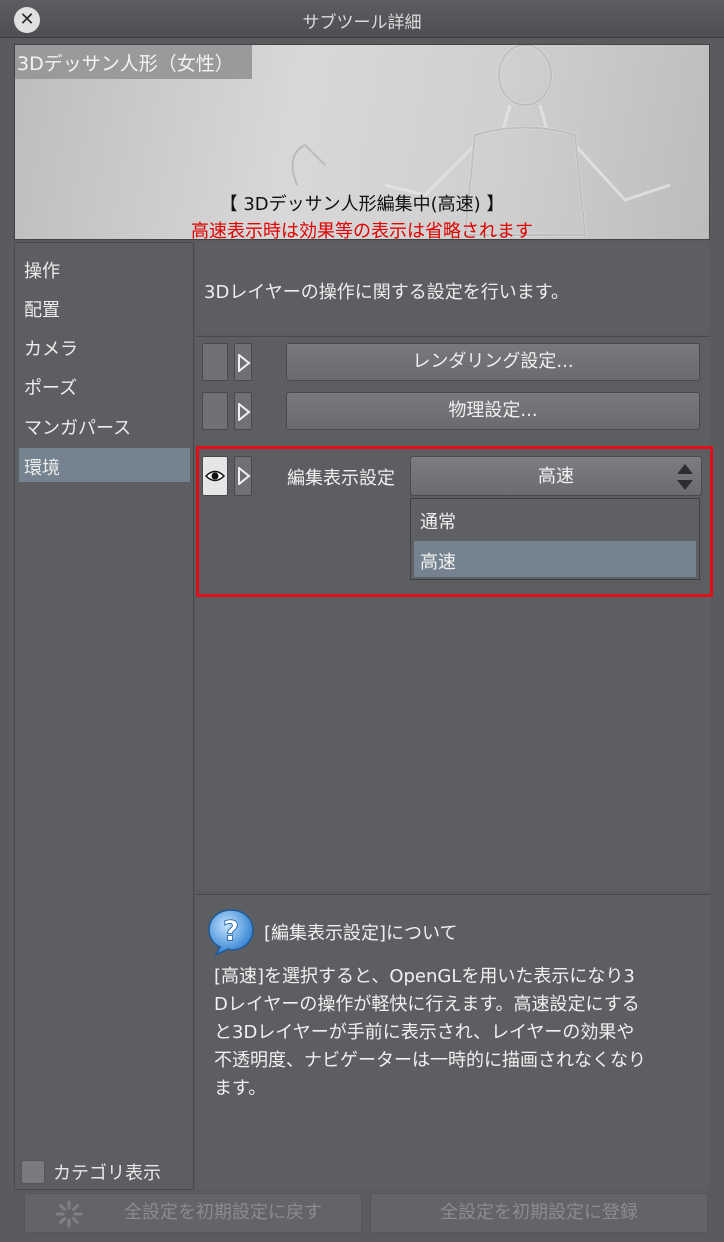 Image resolution: width=724 pixels, height=1242 pixels. What do you see at coordinates (539, 1213) in the screenshot?
I see `register-as-defaults-button: 全設定を初期設定に登録` at bounding box center [539, 1213].